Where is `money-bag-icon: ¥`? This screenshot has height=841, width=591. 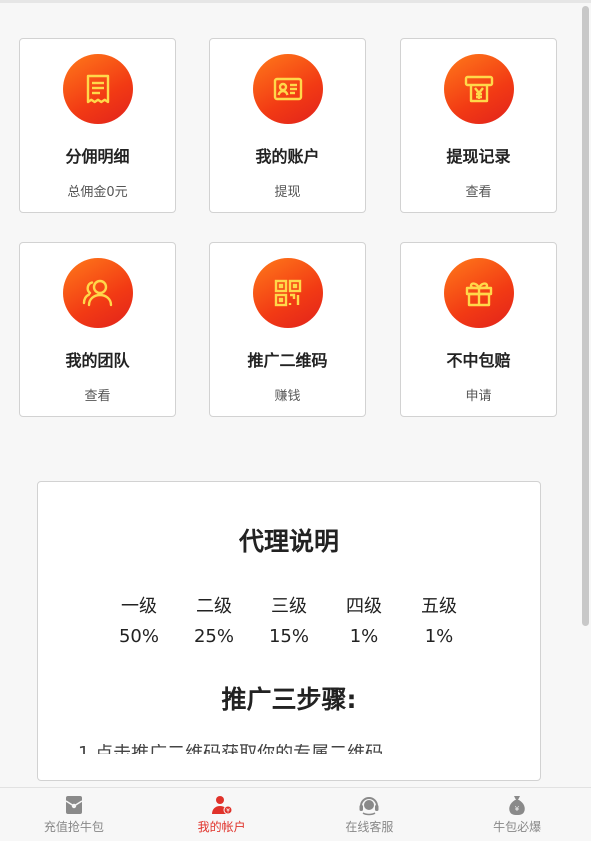 money-bag-icon: ¥ is located at coordinates (517, 805).